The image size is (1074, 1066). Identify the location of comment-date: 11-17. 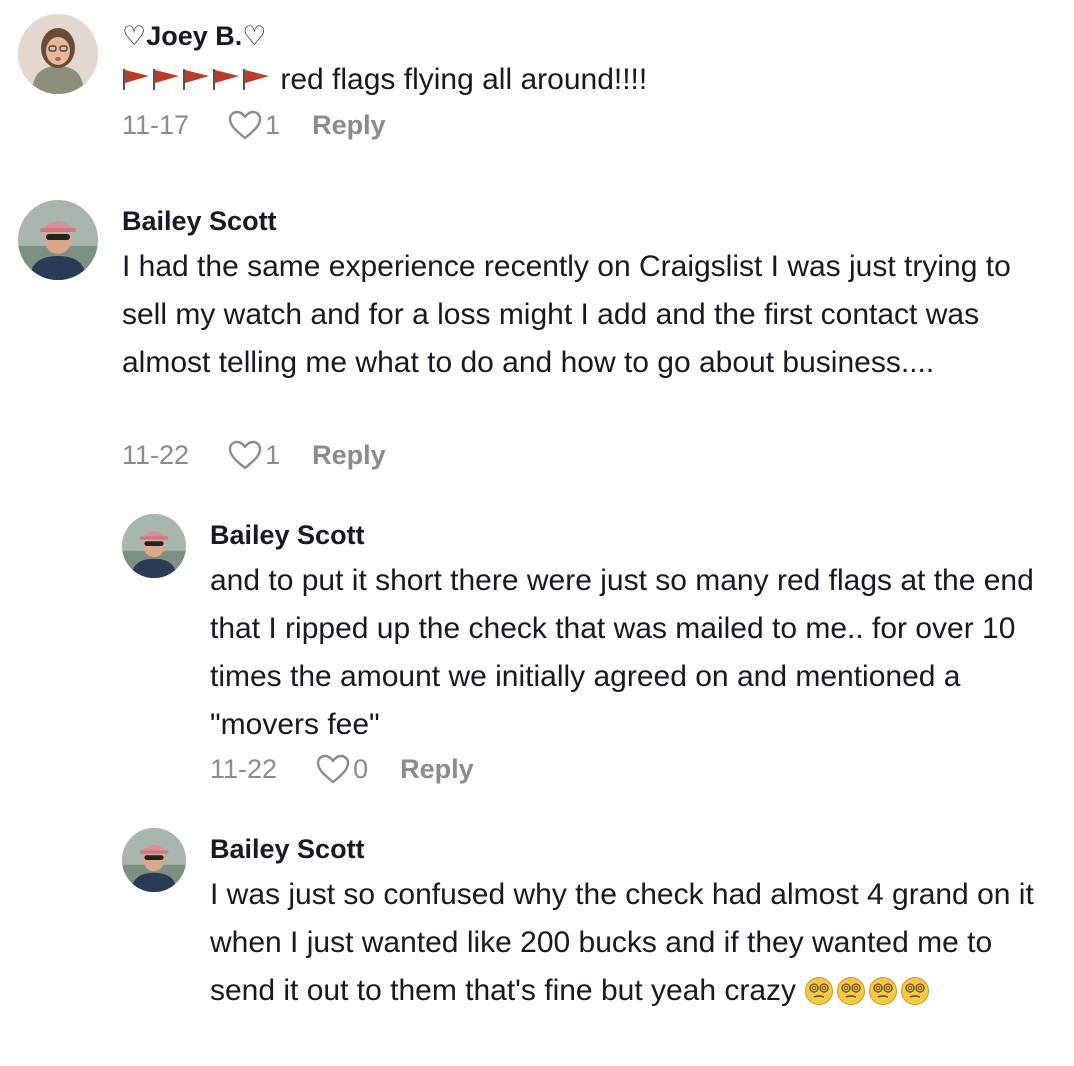
(156, 124).